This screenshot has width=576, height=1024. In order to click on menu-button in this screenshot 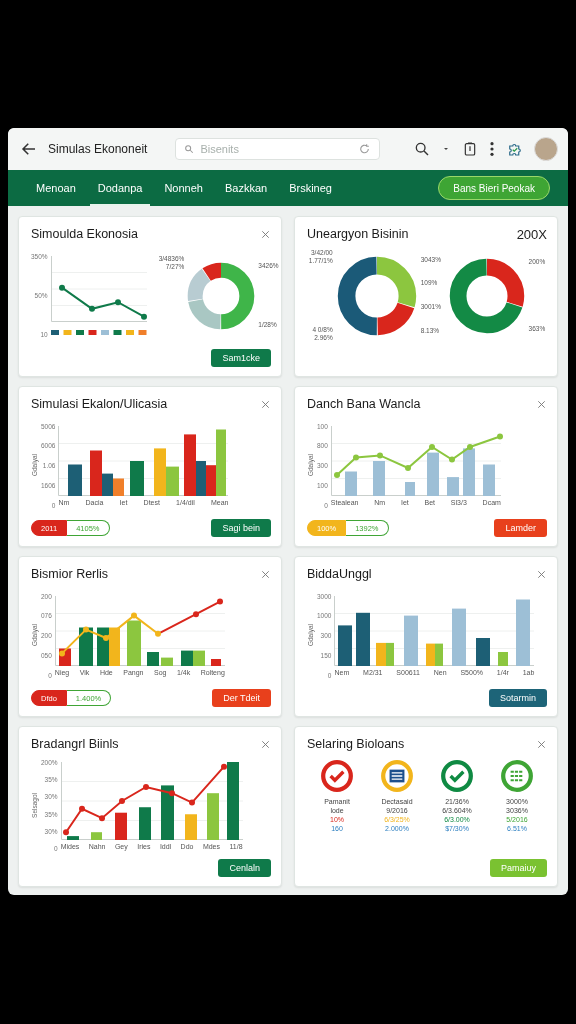, I will do `click(492, 149)`.